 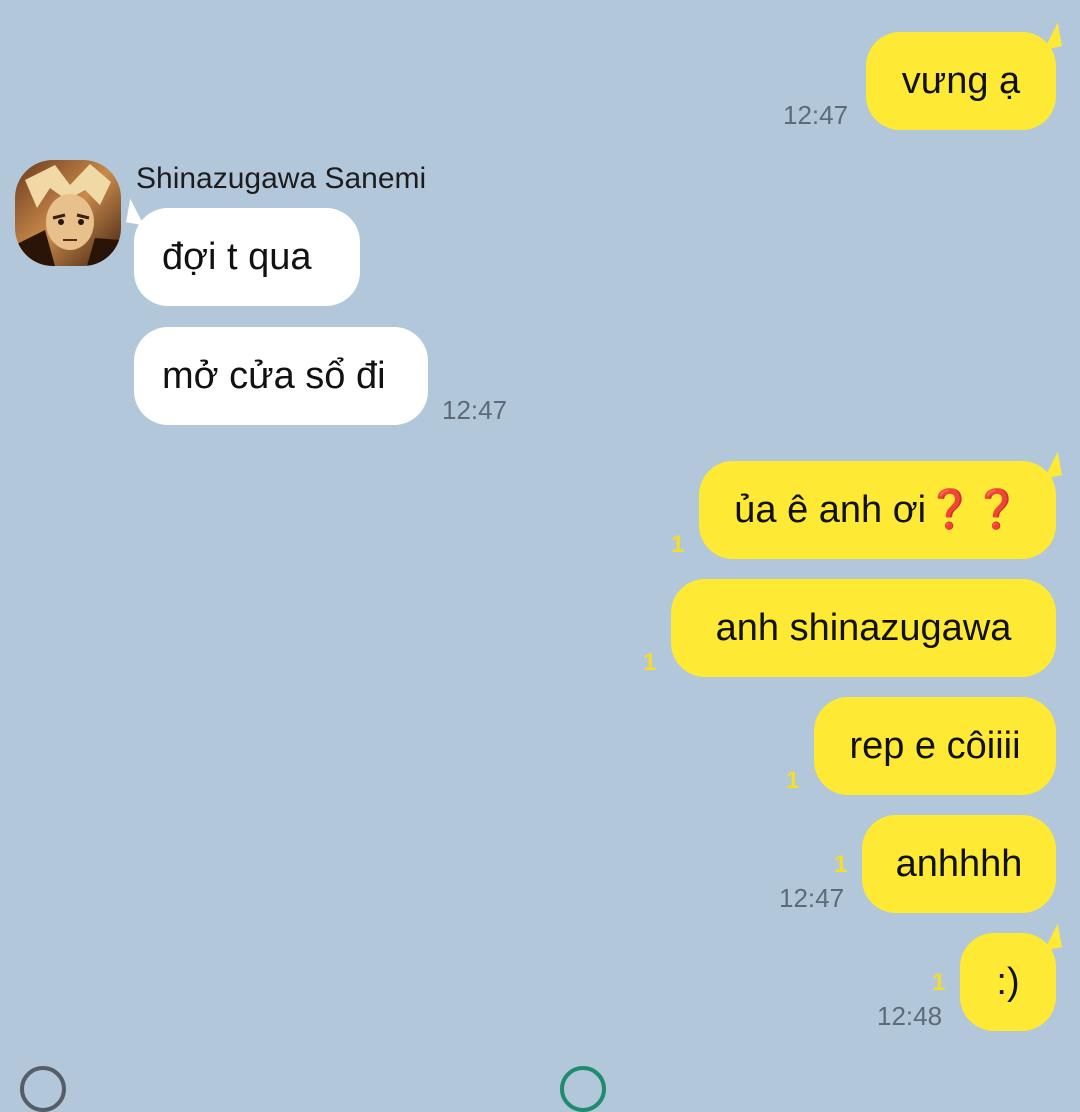 I want to click on message-bubble-sent: ủa ê anh ơi ❓❓, so click(x=880, y=505).